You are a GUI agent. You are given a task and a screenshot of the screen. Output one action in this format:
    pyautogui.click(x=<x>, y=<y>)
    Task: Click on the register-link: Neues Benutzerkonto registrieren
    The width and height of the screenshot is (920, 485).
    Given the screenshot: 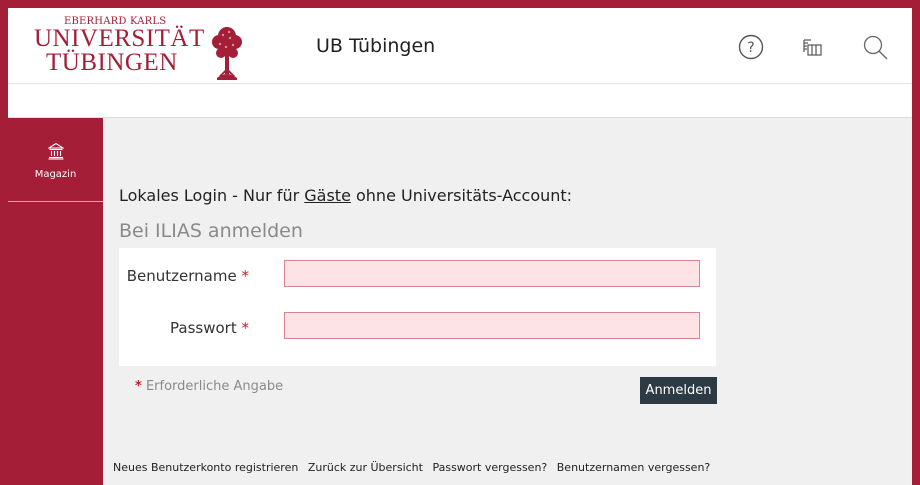 What is the action you would take?
    pyautogui.click(x=205, y=467)
    